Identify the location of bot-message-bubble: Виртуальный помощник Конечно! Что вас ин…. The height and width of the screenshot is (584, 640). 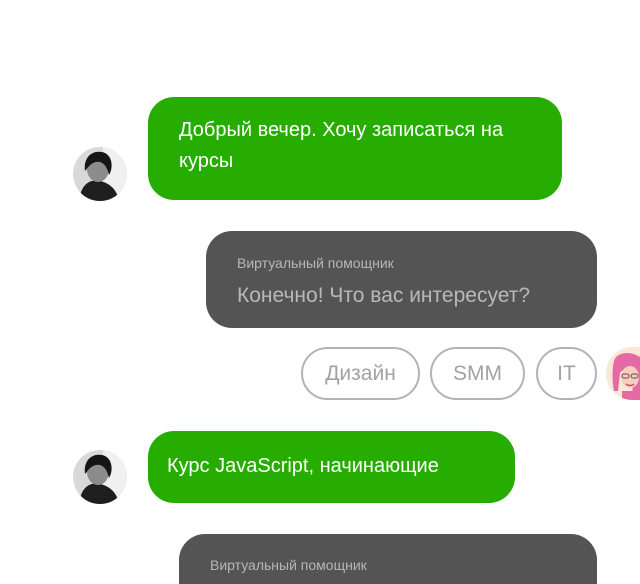
(401, 279).